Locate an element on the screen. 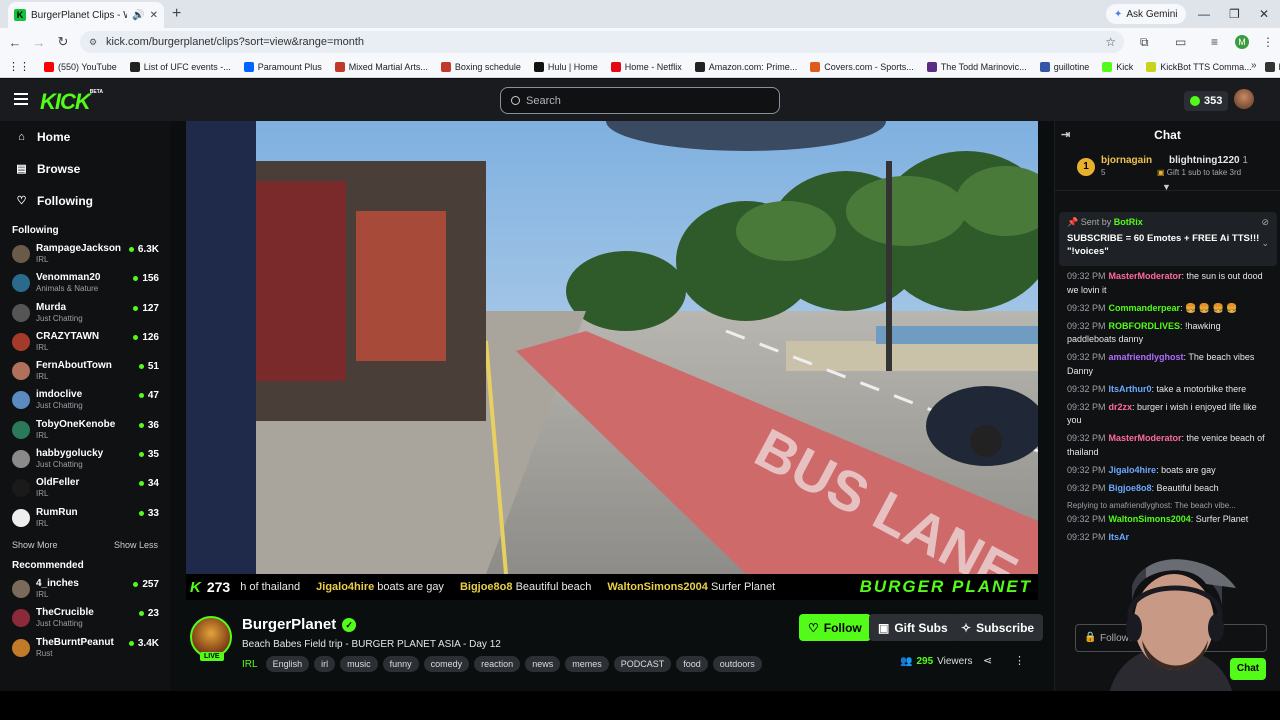 This screenshot has width=1280, height=720. collapse-chat-icon: ⇥ is located at coordinates (1065, 135).